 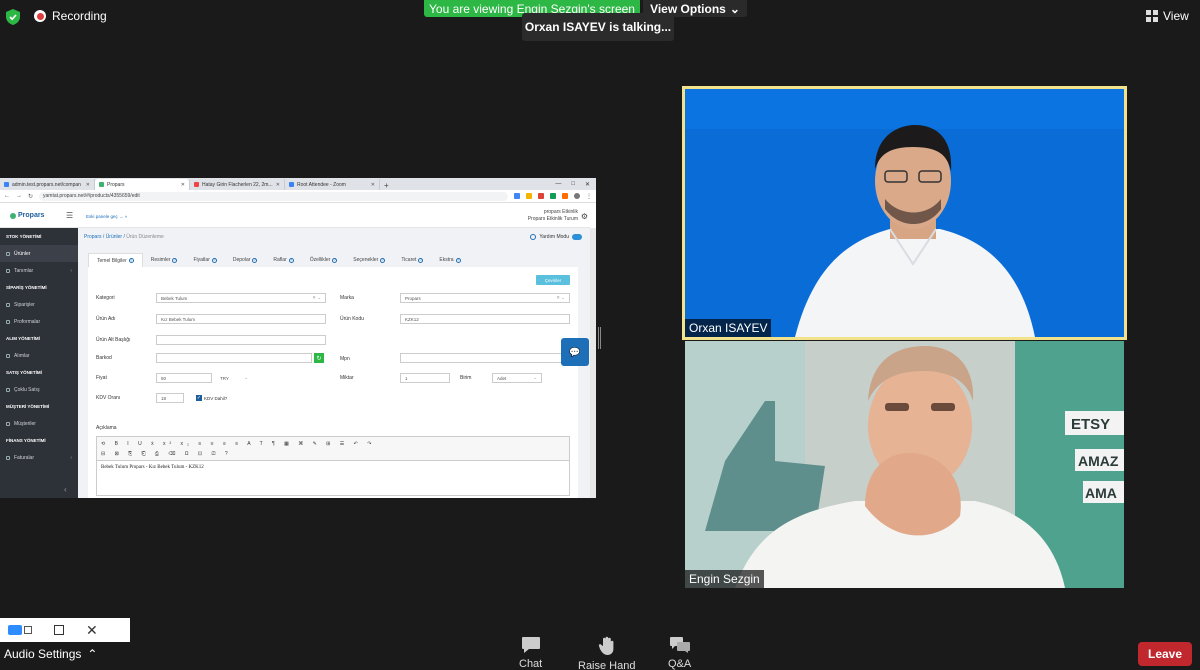 What do you see at coordinates (535, 377) in the screenshot?
I see `chevron-down-icon: ⌄` at bounding box center [535, 377].